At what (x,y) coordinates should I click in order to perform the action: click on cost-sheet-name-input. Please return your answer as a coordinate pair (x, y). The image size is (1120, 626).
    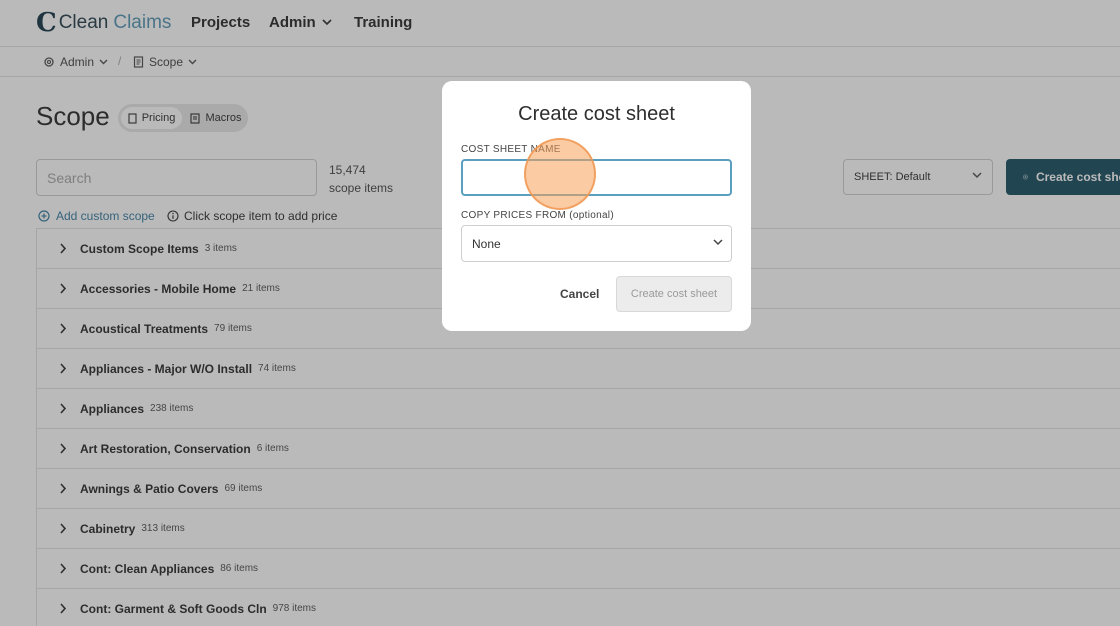
    Looking at the image, I should click on (596, 177).